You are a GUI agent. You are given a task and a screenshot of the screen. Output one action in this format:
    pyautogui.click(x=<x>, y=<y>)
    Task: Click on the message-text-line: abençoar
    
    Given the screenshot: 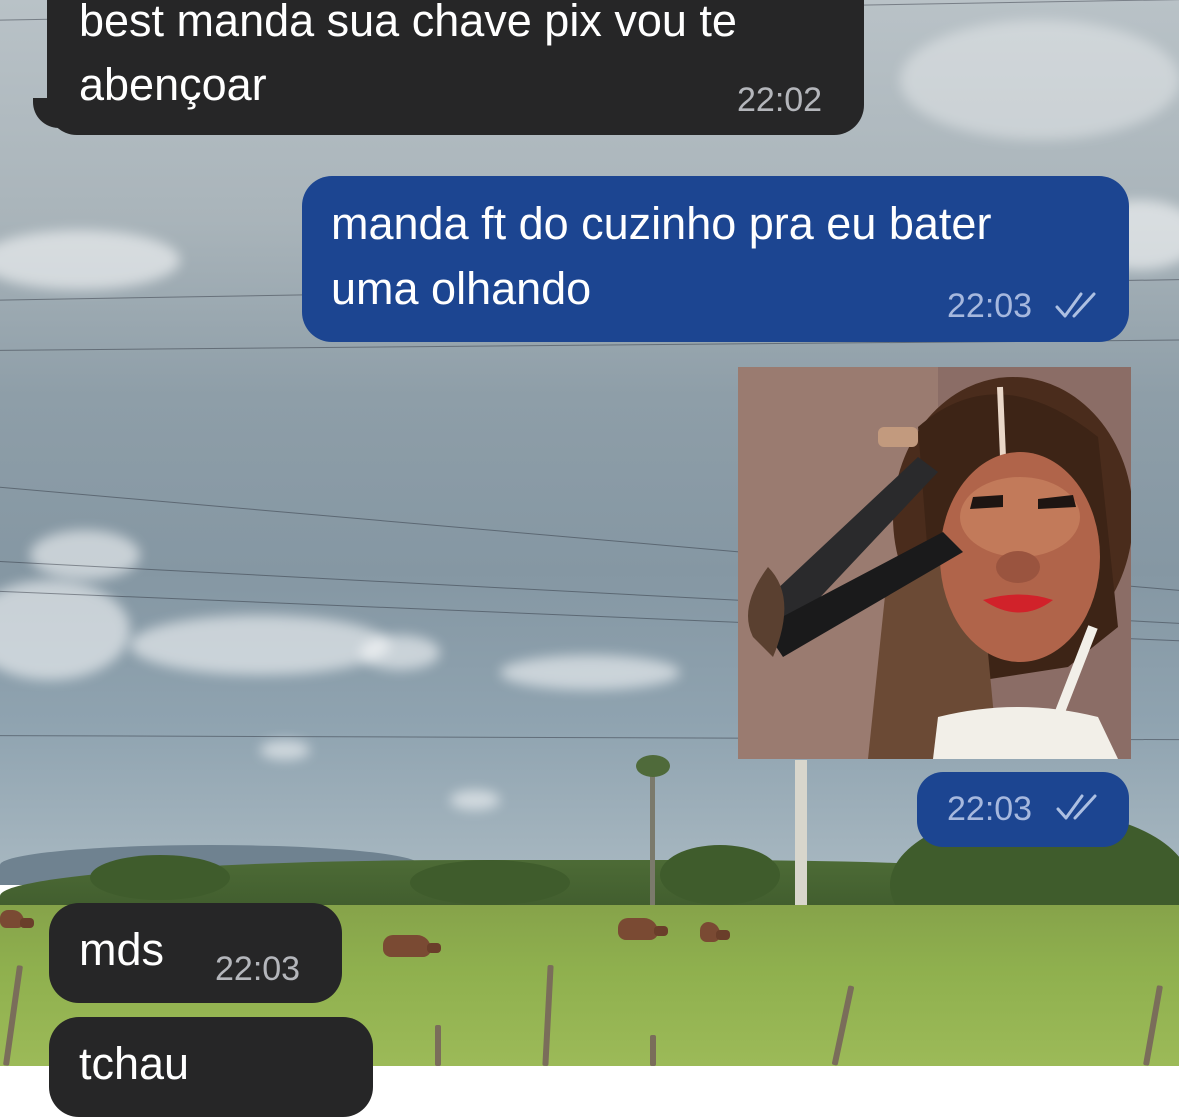 What is the action you would take?
    pyautogui.click(x=173, y=84)
    